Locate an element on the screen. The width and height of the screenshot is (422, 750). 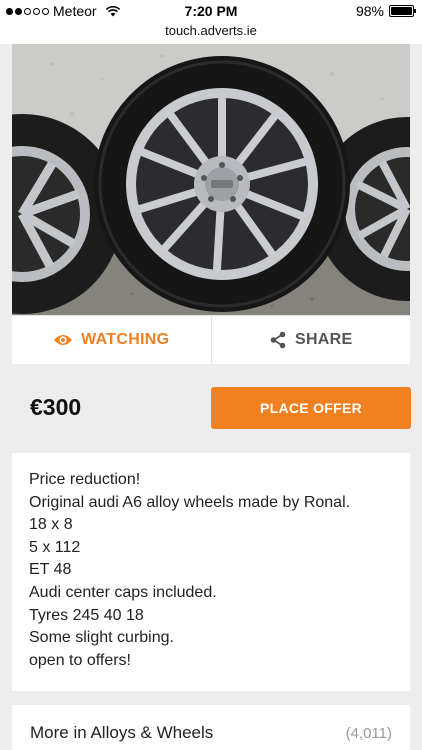
url-bar: touch.adverts.ie is located at coordinates (211, 33).